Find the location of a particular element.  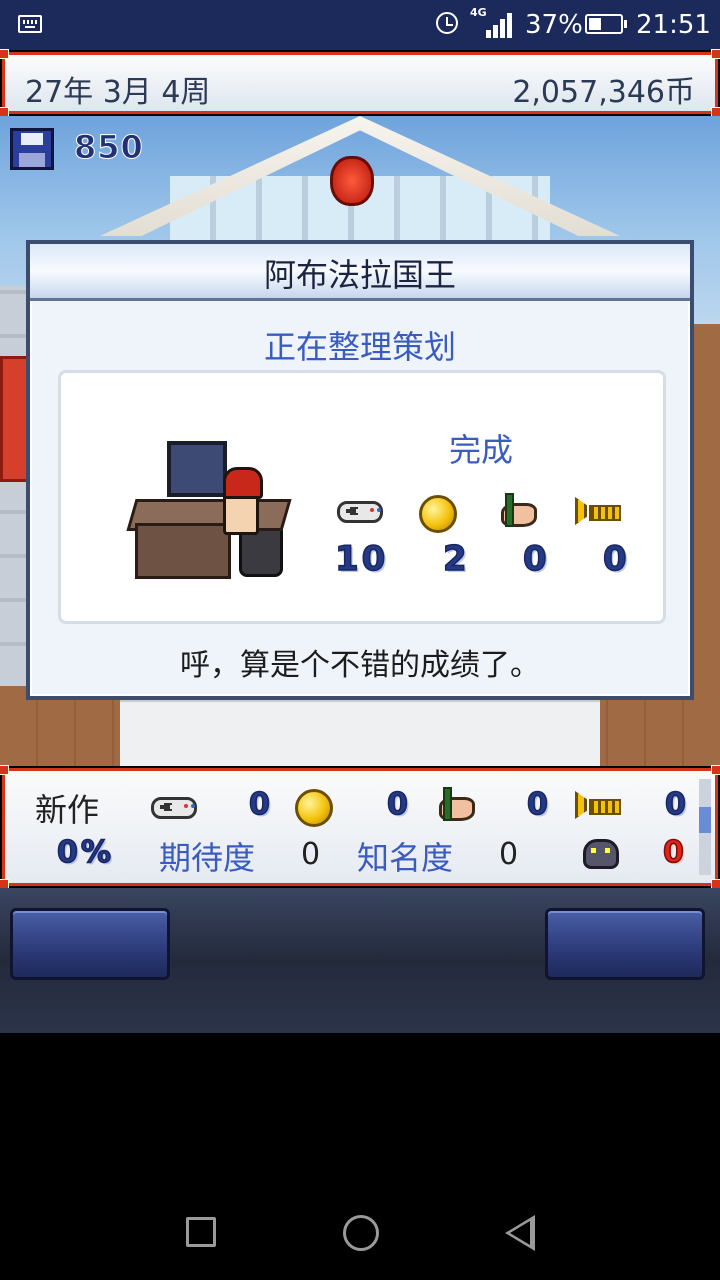

fun-value: 10 is located at coordinates (361, 559).